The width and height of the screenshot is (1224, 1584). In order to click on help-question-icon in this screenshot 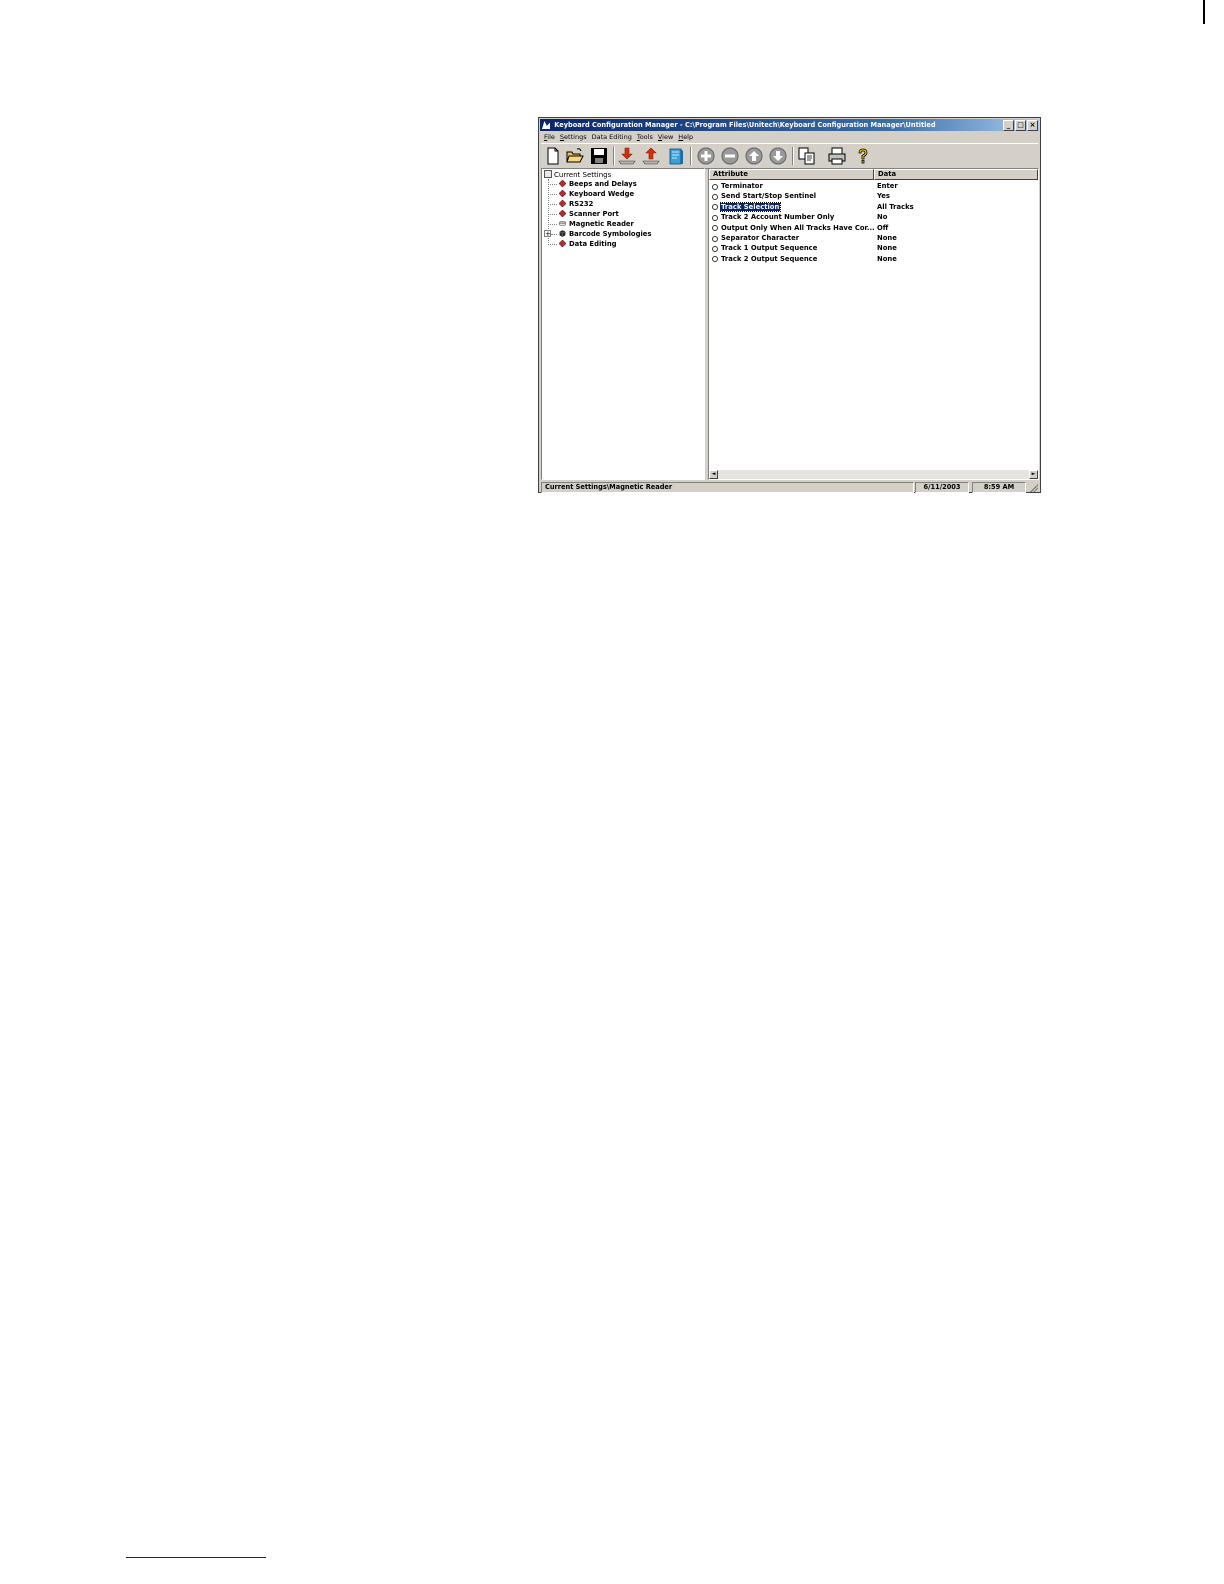, I will do `click(863, 156)`.